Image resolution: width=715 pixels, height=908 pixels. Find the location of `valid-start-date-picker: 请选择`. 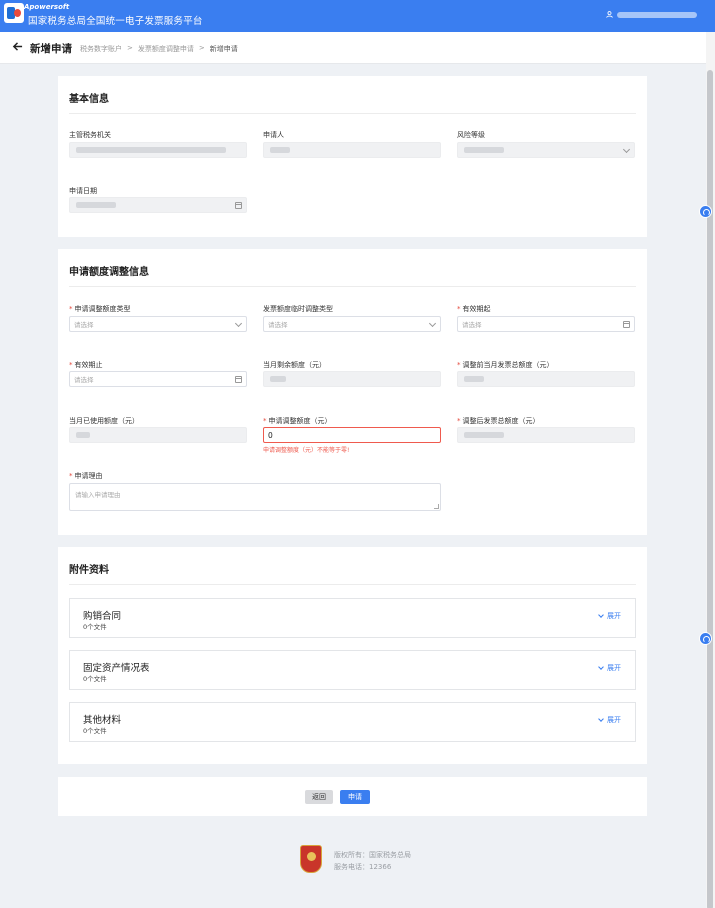

valid-start-date-picker: 请选择 is located at coordinates (546, 324).